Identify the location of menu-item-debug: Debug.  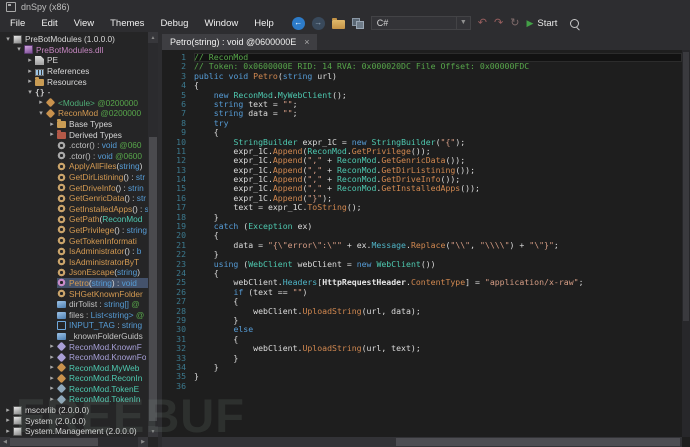
(174, 23).